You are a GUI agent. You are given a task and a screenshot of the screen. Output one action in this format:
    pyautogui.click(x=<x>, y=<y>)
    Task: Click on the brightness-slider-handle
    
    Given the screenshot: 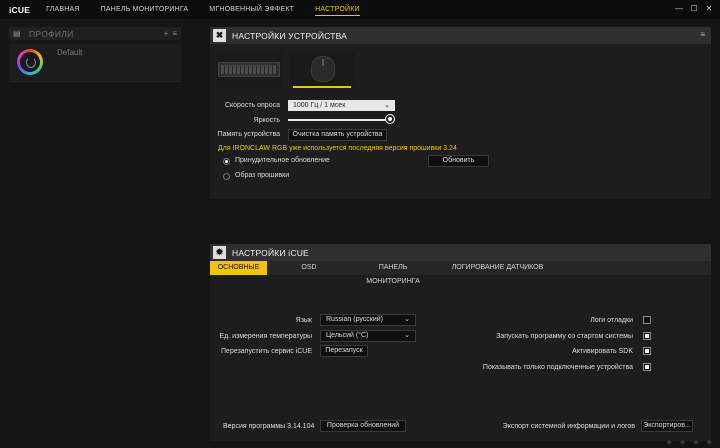 What is the action you would take?
    pyautogui.click(x=390, y=119)
    